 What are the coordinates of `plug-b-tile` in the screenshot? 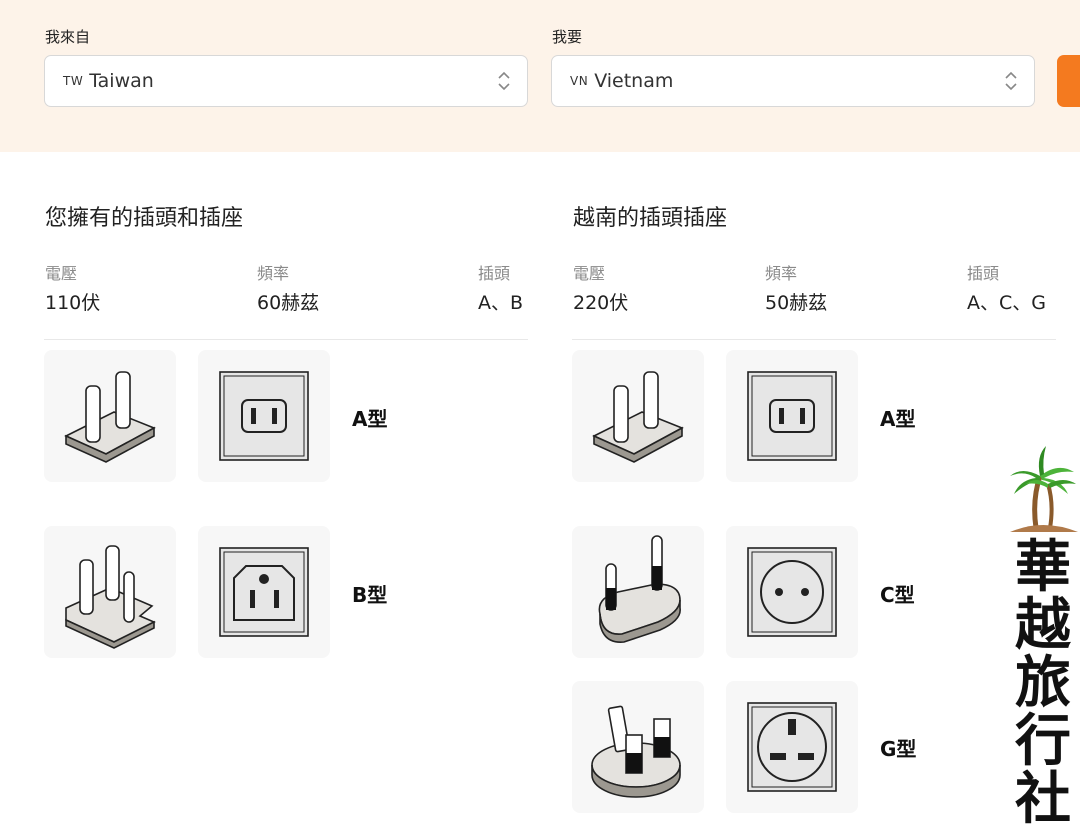 It's located at (110, 592).